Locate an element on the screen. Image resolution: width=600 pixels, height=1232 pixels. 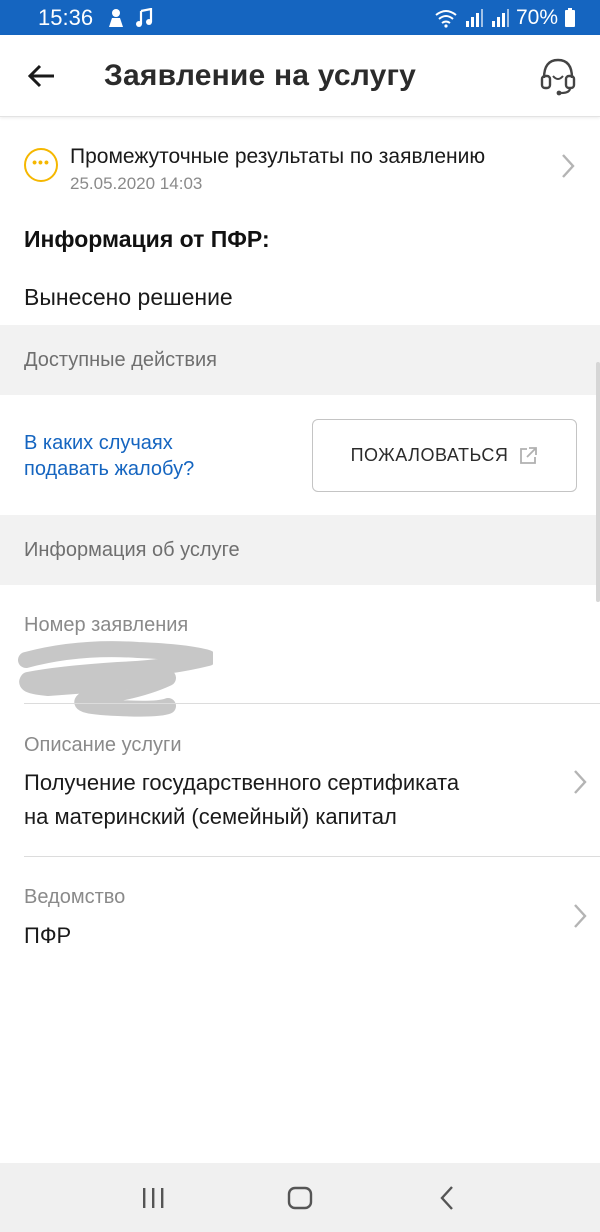
agency-value: ПФР is located at coordinates (47, 936).